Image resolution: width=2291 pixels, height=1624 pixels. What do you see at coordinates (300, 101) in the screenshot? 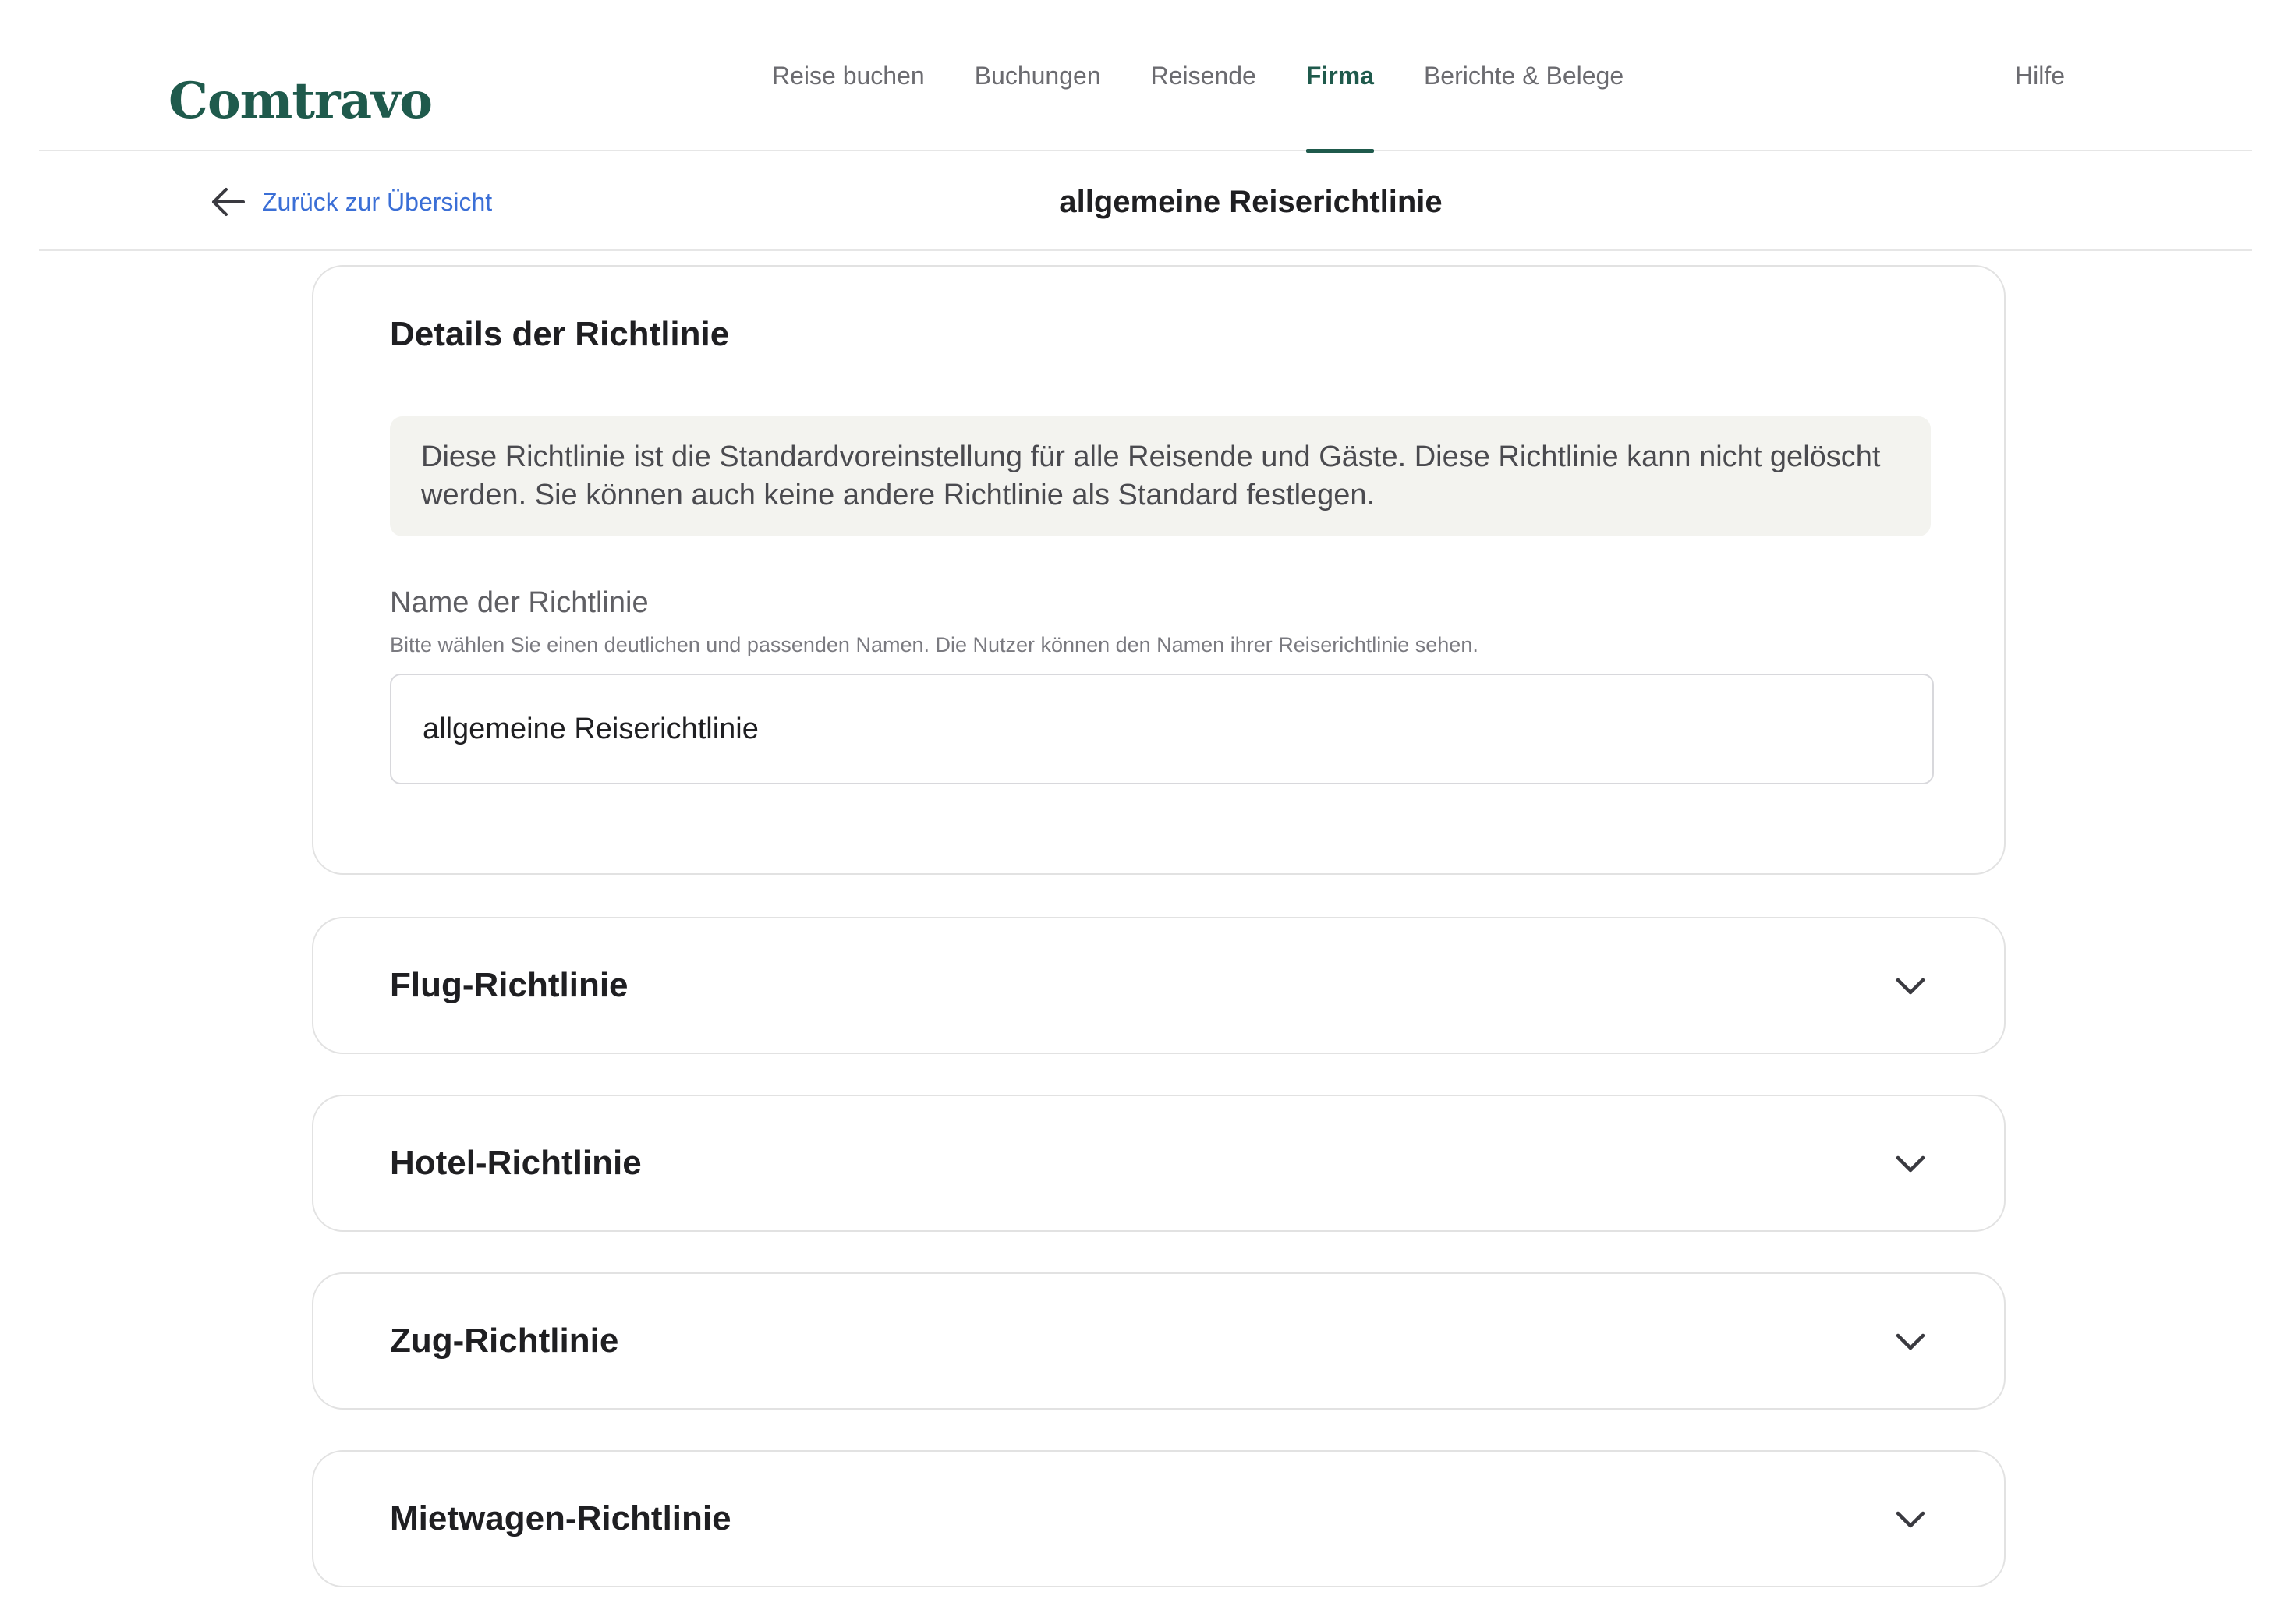
I see `comtravo-logo: Comtravo` at bounding box center [300, 101].